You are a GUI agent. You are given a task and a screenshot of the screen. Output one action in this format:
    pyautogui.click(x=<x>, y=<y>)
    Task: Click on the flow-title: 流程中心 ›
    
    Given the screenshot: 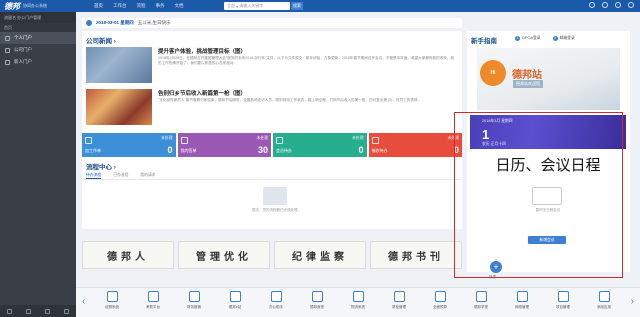 What is the action you would take?
    pyautogui.click(x=272, y=165)
    